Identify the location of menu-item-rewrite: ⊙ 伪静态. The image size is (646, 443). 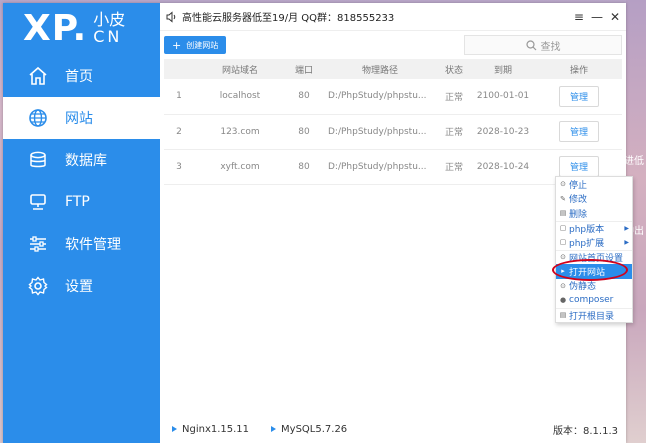
(594, 286).